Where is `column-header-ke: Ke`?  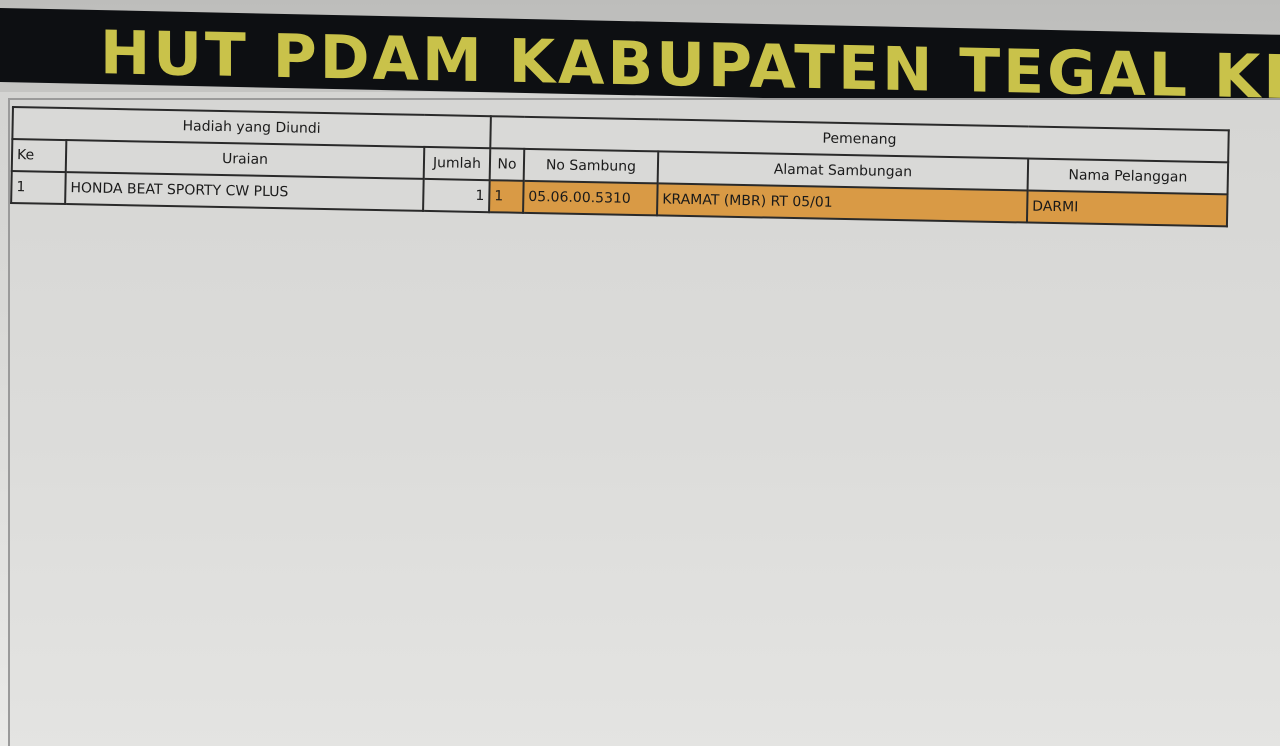
column-header-ke: Ke is located at coordinates (39, 156).